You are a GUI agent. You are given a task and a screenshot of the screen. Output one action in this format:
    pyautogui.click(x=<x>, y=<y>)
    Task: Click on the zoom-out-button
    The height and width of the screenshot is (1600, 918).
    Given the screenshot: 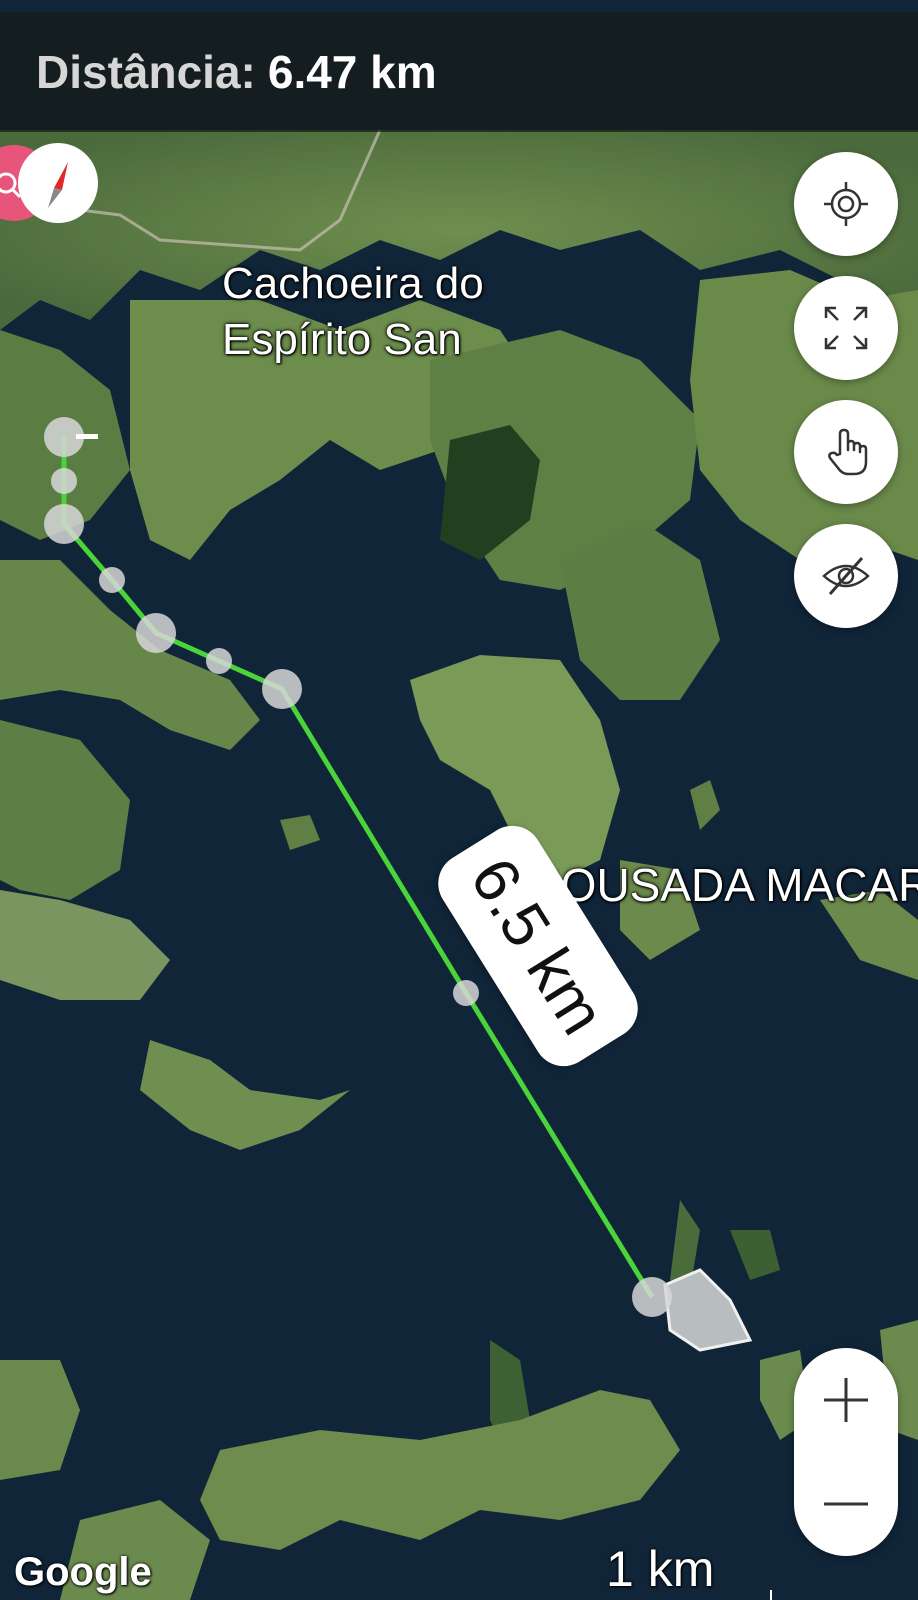 What is the action you would take?
    pyautogui.click(x=846, y=1504)
    